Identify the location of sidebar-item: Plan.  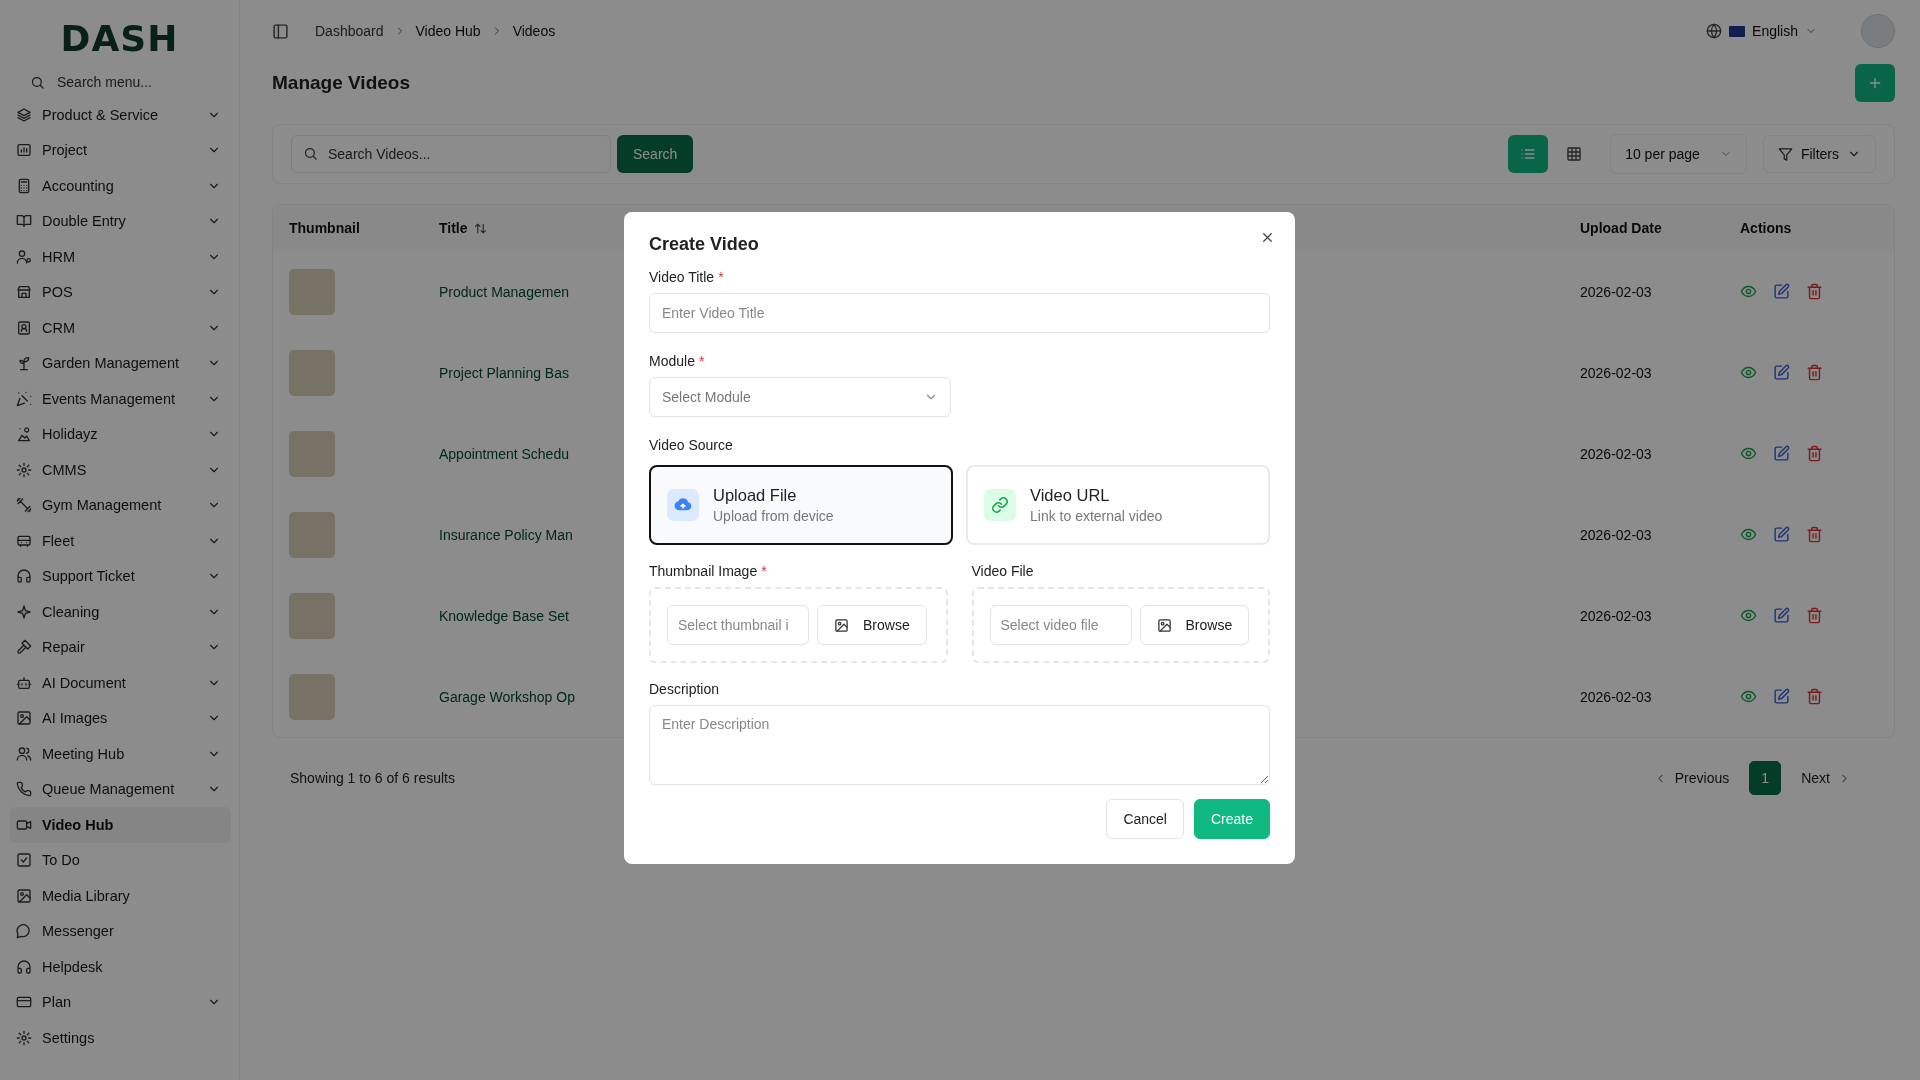
(120, 1002).